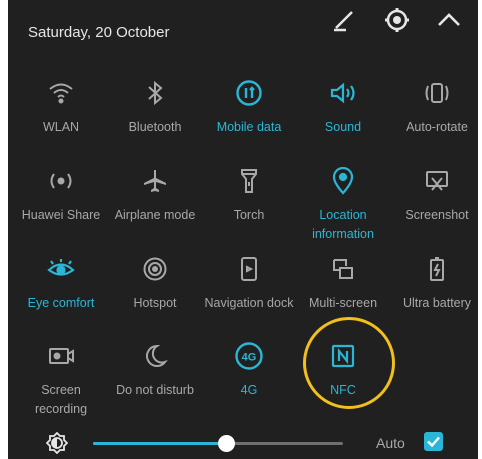 The height and width of the screenshot is (459, 482). I want to click on tile-do-not-disturb: Do not disturb, so click(155, 370).